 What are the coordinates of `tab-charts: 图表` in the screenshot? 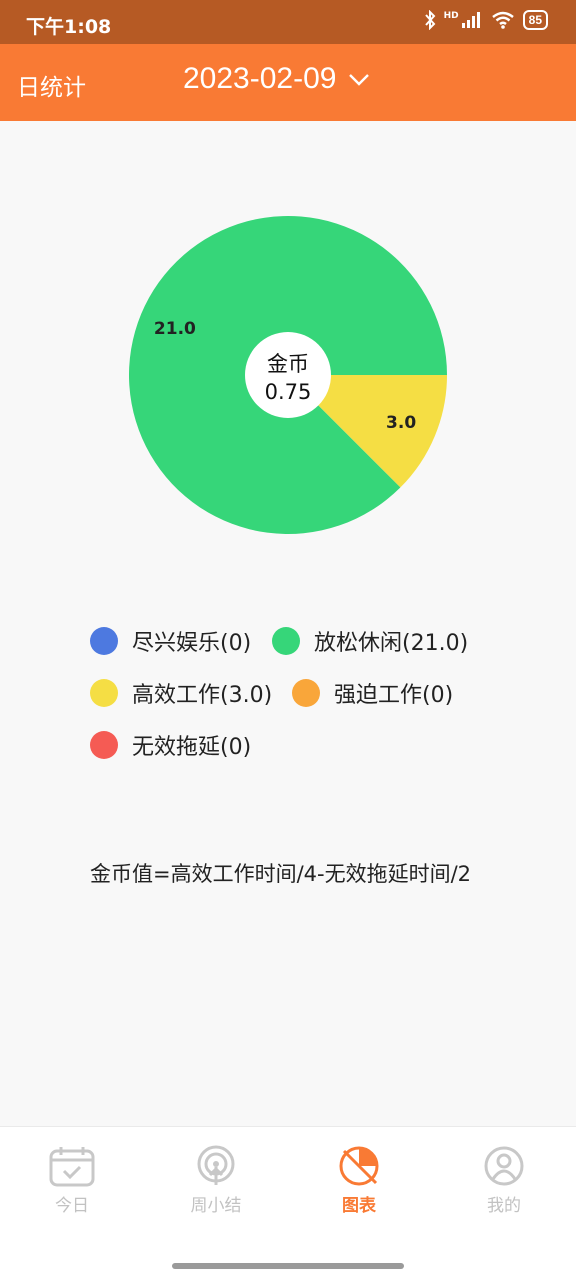 It's located at (359, 1180).